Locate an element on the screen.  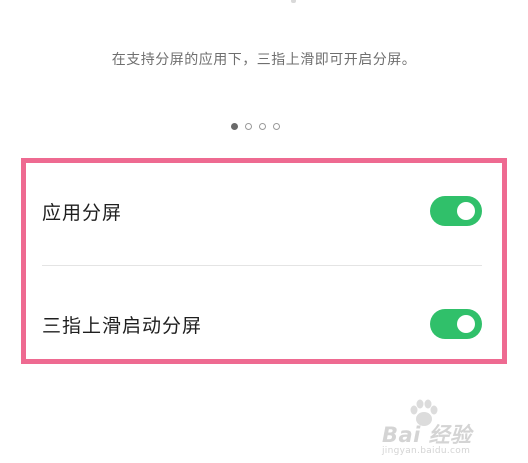
page-indicator is located at coordinates (255, 126).